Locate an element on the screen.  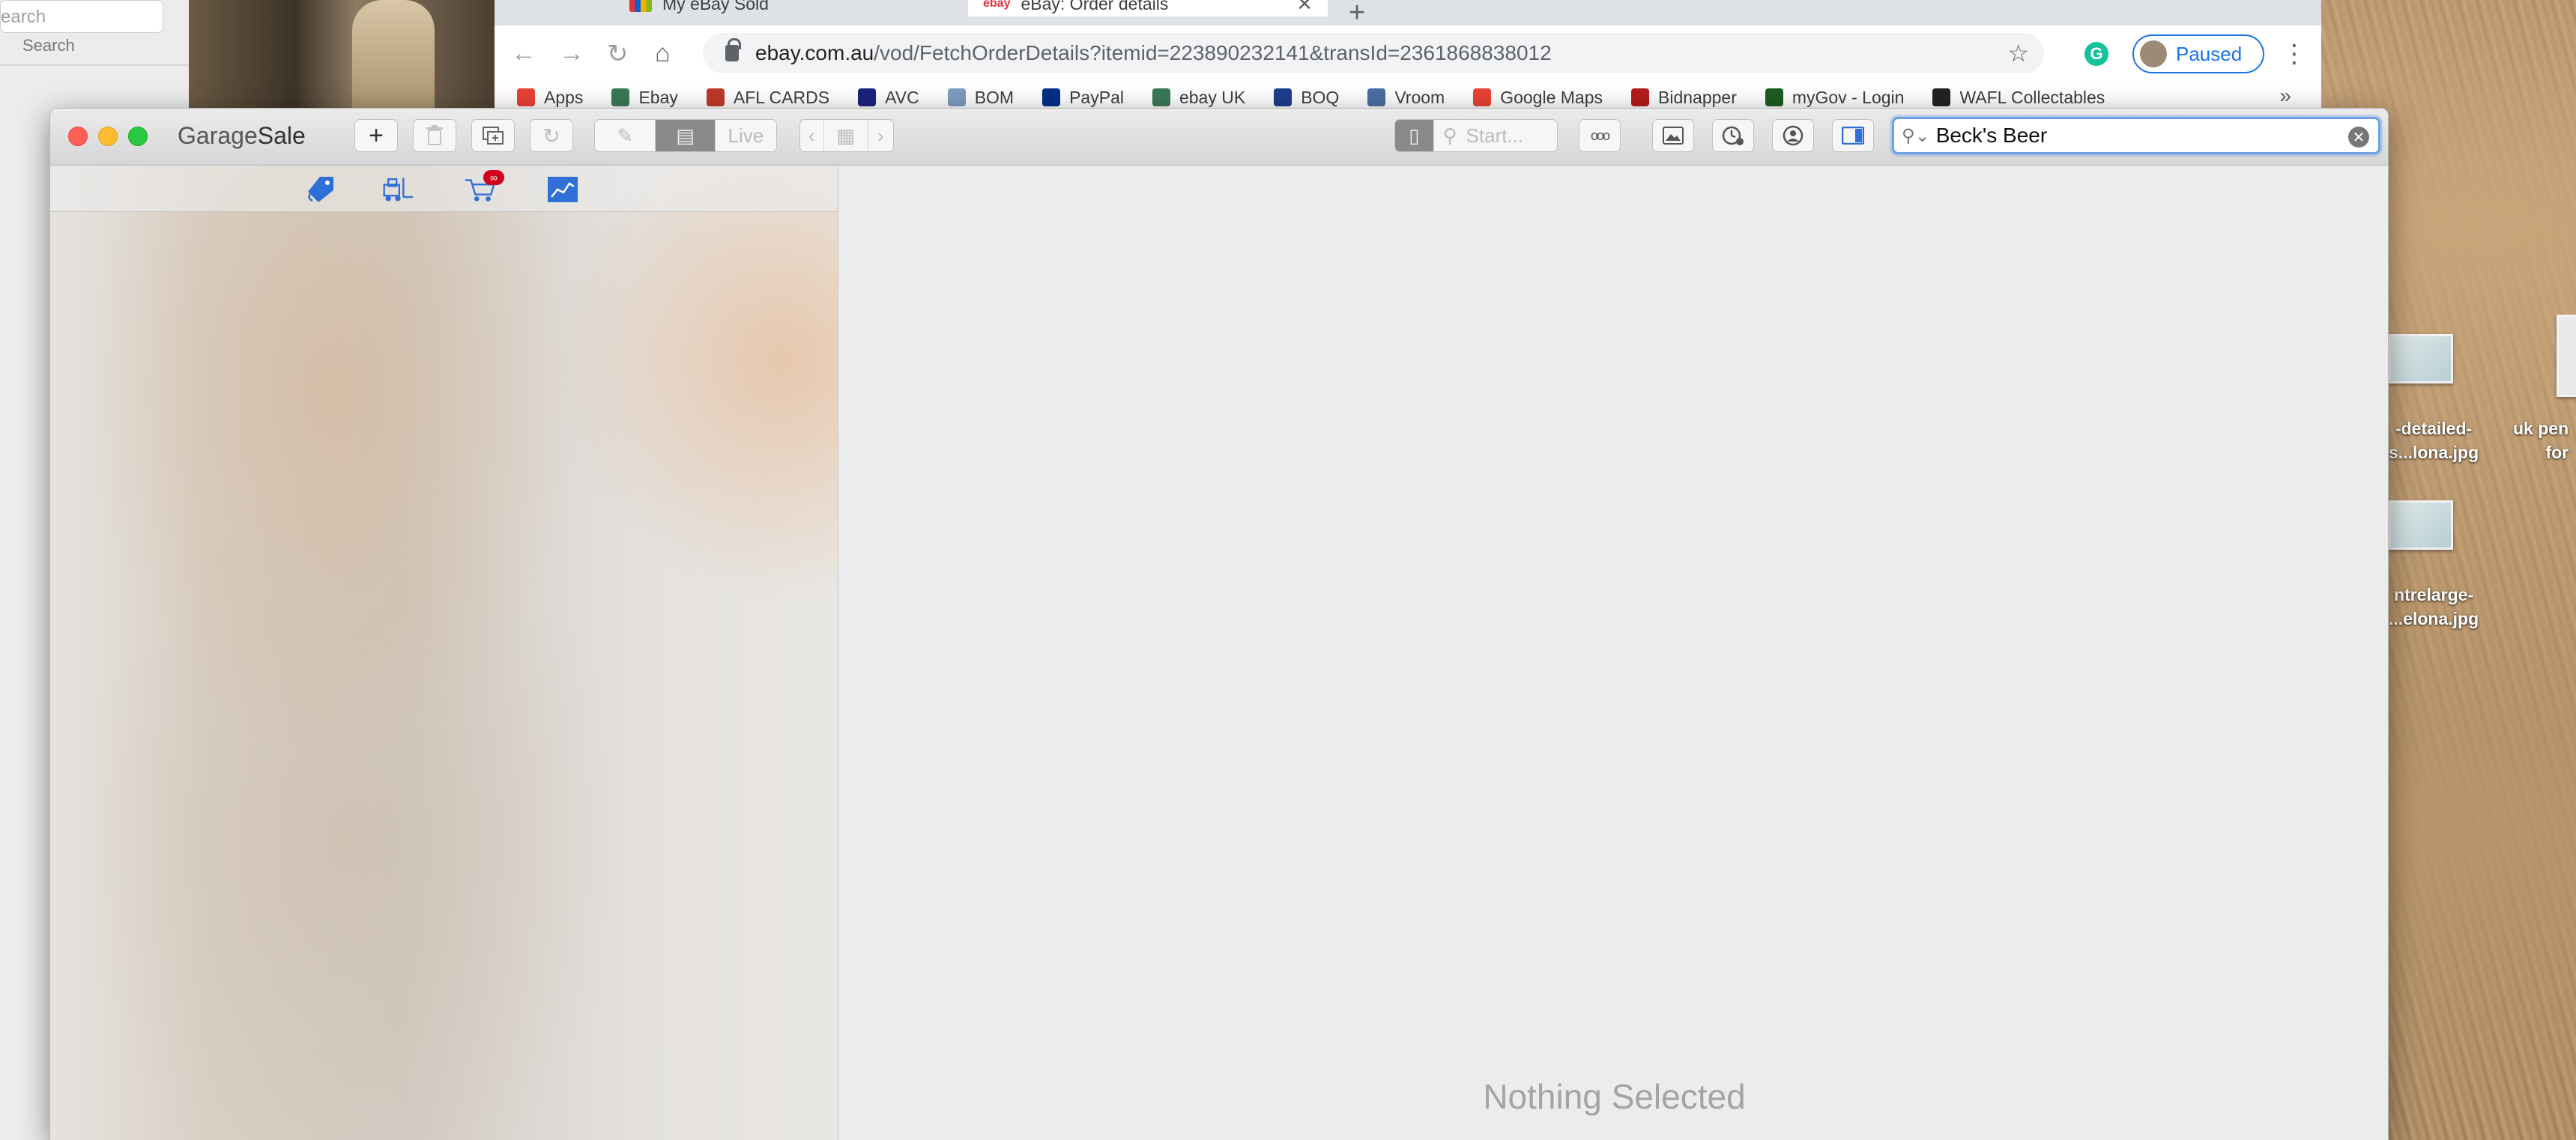
url-host: ebay.com.au is located at coordinates (814, 52).